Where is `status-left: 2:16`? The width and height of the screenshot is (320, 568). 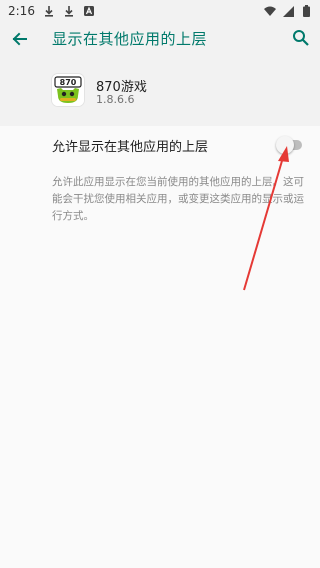 status-left: 2:16 is located at coordinates (51, 11).